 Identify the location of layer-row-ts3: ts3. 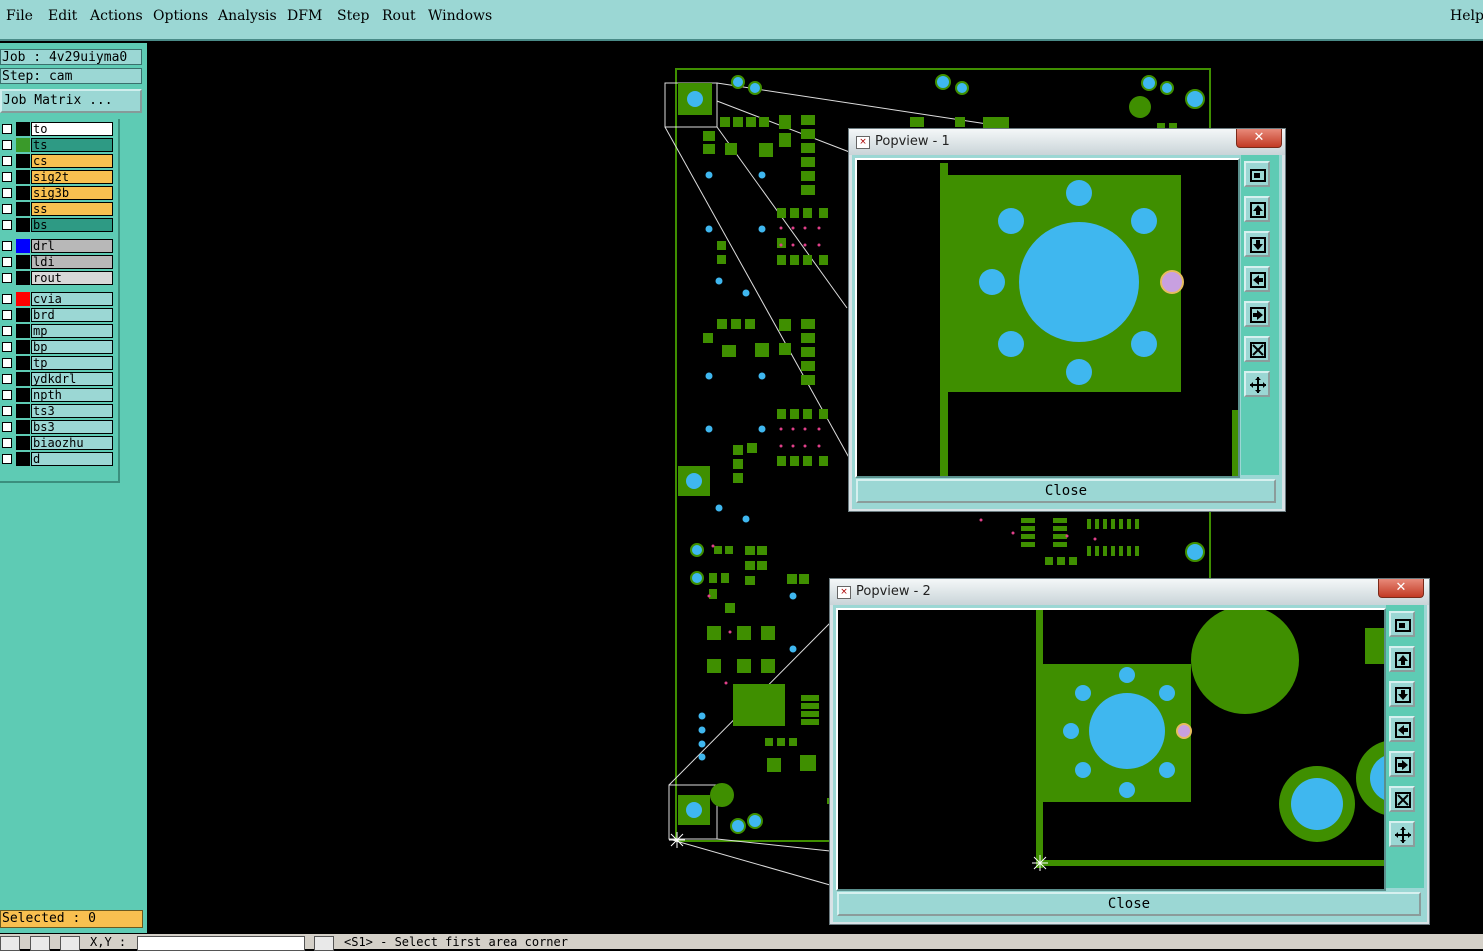
(58, 411).